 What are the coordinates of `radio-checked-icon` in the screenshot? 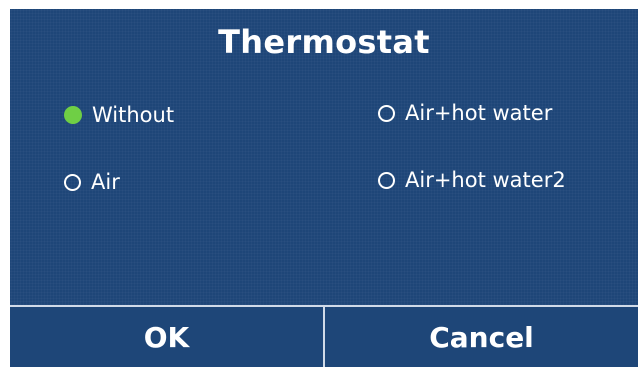 It's located at (73, 115).